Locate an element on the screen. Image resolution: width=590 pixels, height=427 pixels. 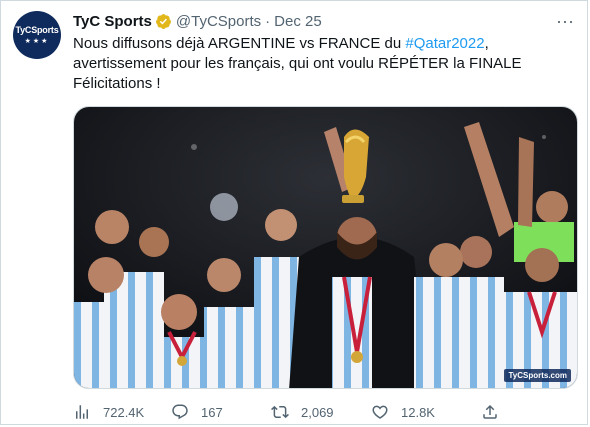
hashtag-link: #Qatar2022 is located at coordinates (444, 43).